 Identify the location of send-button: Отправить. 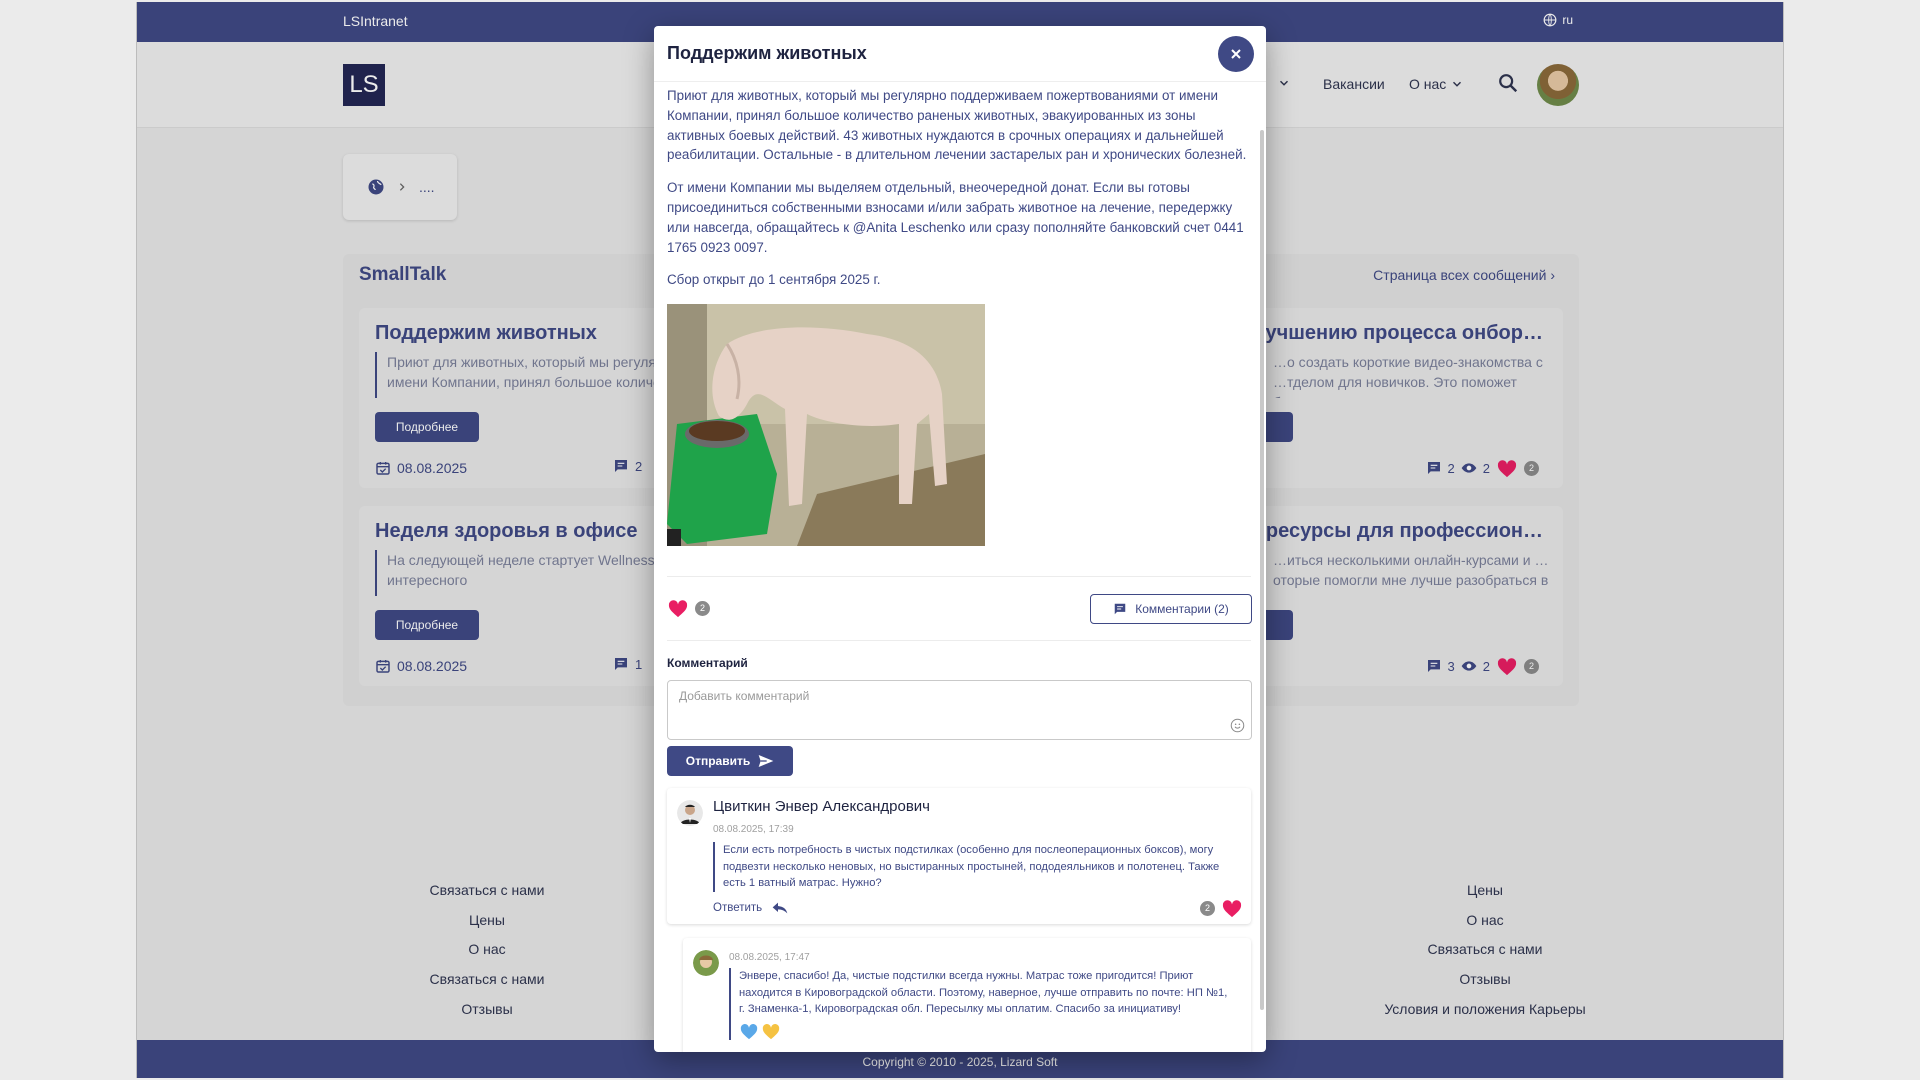
(730, 761).